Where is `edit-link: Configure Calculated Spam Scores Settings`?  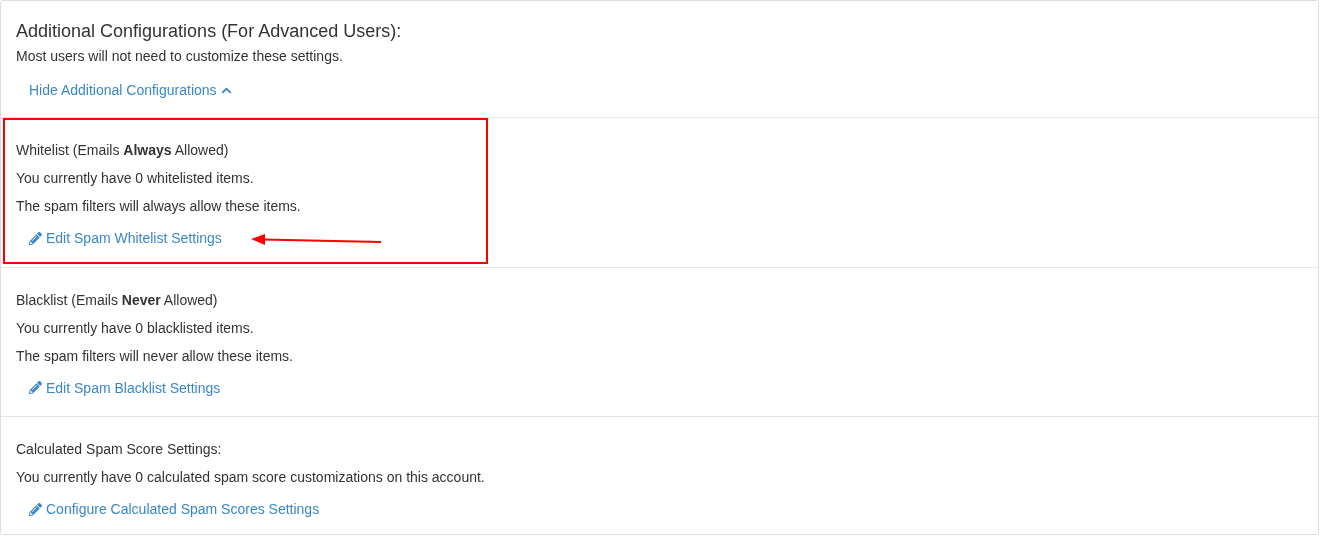
edit-link: Configure Calculated Spam Scores Settings is located at coordinates (174, 509).